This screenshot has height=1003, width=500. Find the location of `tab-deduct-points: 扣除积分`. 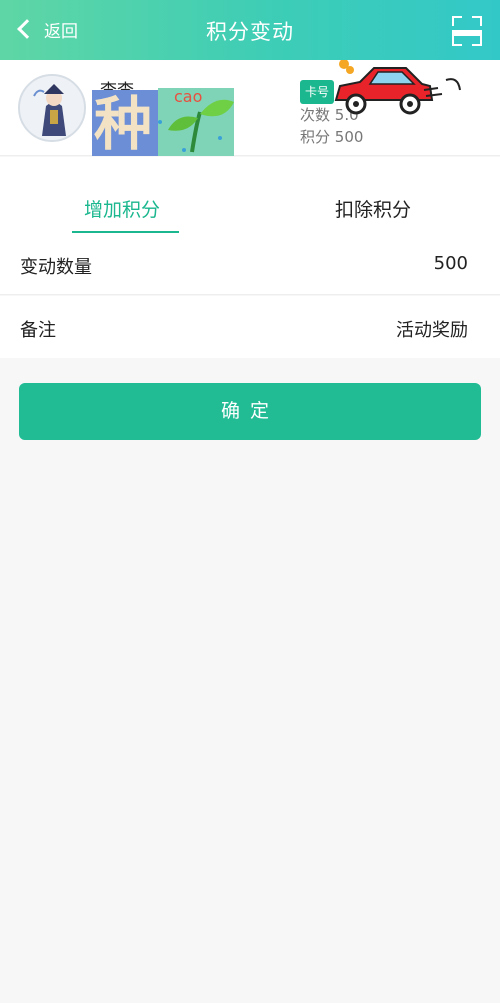

tab-deduct-points: 扣除积分 is located at coordinates (373, 208).